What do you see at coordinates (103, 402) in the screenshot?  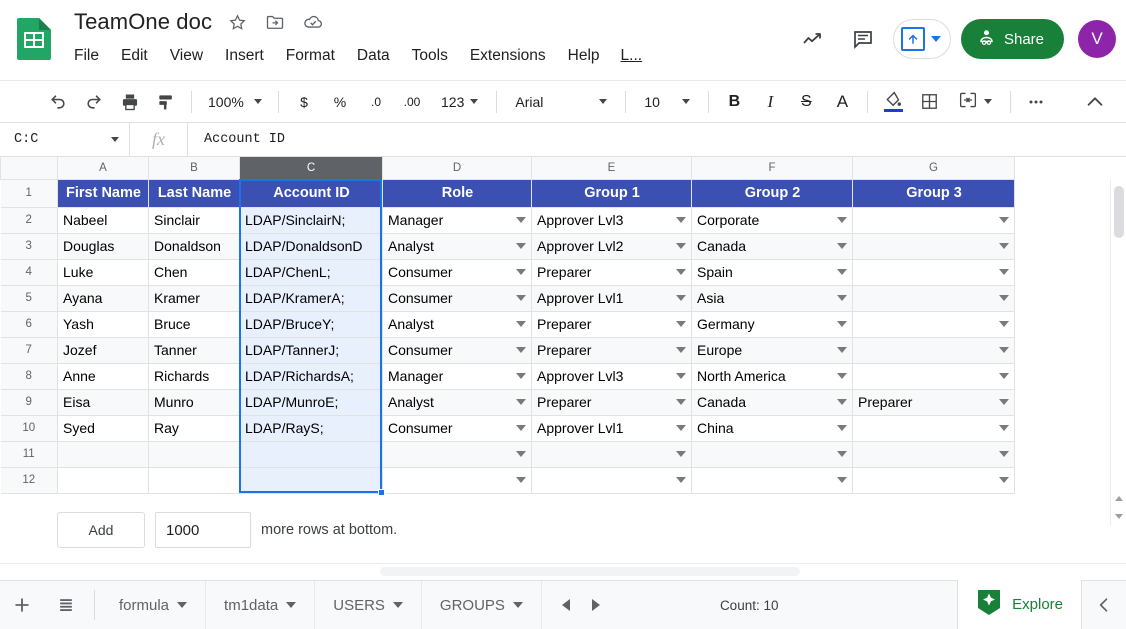 I see `grid-cell-a9: Eisa` at bounding box center [103, 402].